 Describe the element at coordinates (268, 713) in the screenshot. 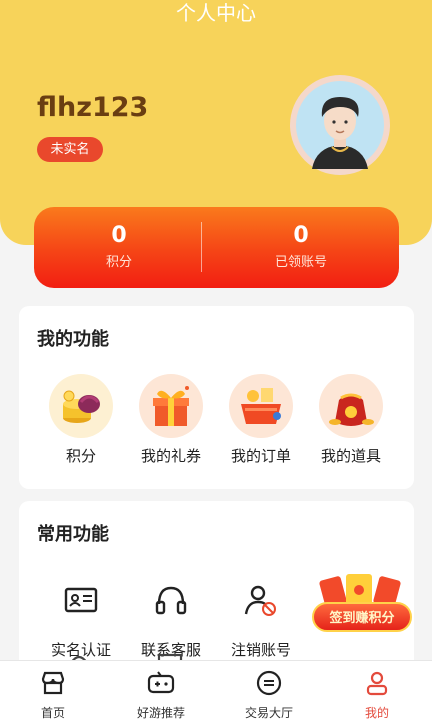

I see `tab-trade-label: 交易大厅` at that location.